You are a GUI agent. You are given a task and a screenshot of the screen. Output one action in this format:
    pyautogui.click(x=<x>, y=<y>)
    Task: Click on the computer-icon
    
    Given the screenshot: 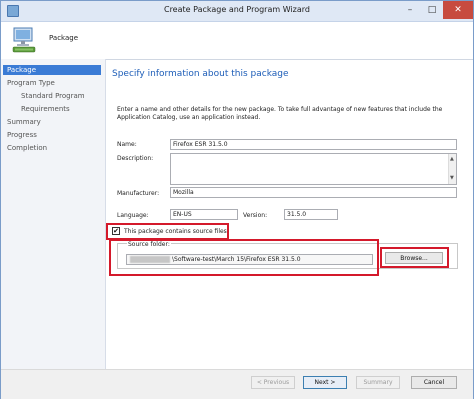 What is the action you would take?
    pyautogui.click(x=24, y=40)
    